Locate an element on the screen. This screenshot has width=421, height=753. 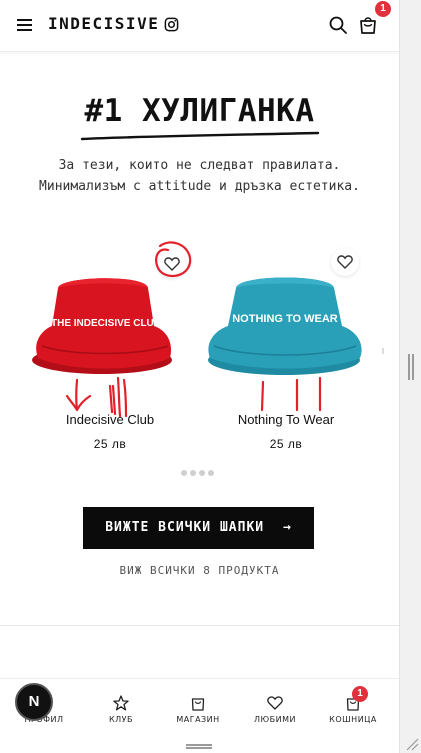
hat-print-text: NOTHING TO WEAR is located at coordinates (285, 319).